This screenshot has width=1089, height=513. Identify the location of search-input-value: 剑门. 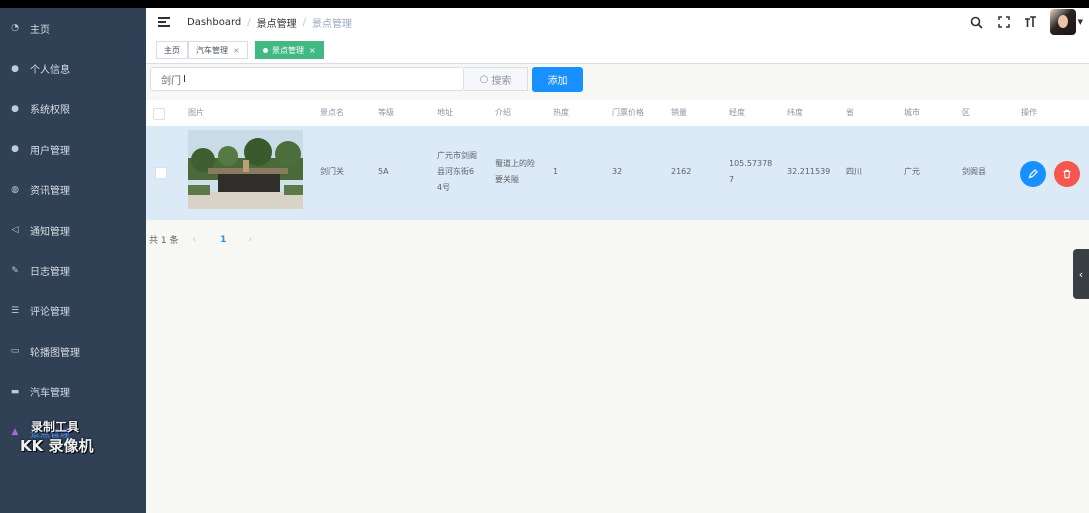
(171, 81).